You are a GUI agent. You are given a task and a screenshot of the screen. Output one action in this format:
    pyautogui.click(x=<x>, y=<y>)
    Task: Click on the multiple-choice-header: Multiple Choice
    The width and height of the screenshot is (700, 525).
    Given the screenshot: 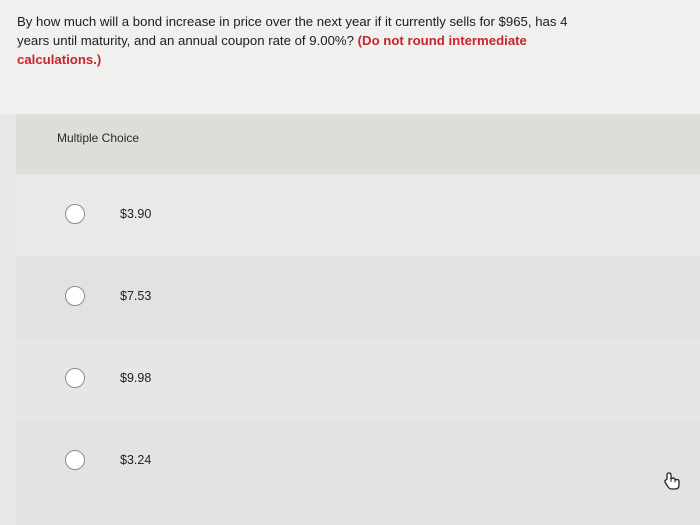 What is the action you would take?
    pyautogui.click(x=358, y=144)
    